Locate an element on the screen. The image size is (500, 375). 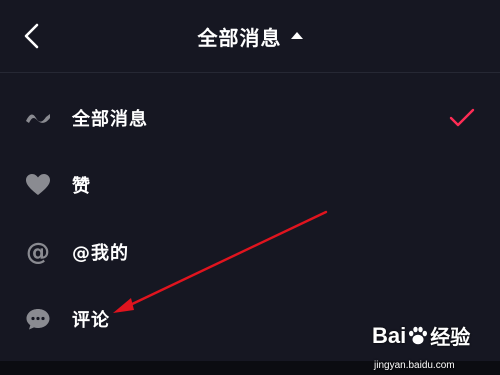
back-button is located at coordinates (32, 36).